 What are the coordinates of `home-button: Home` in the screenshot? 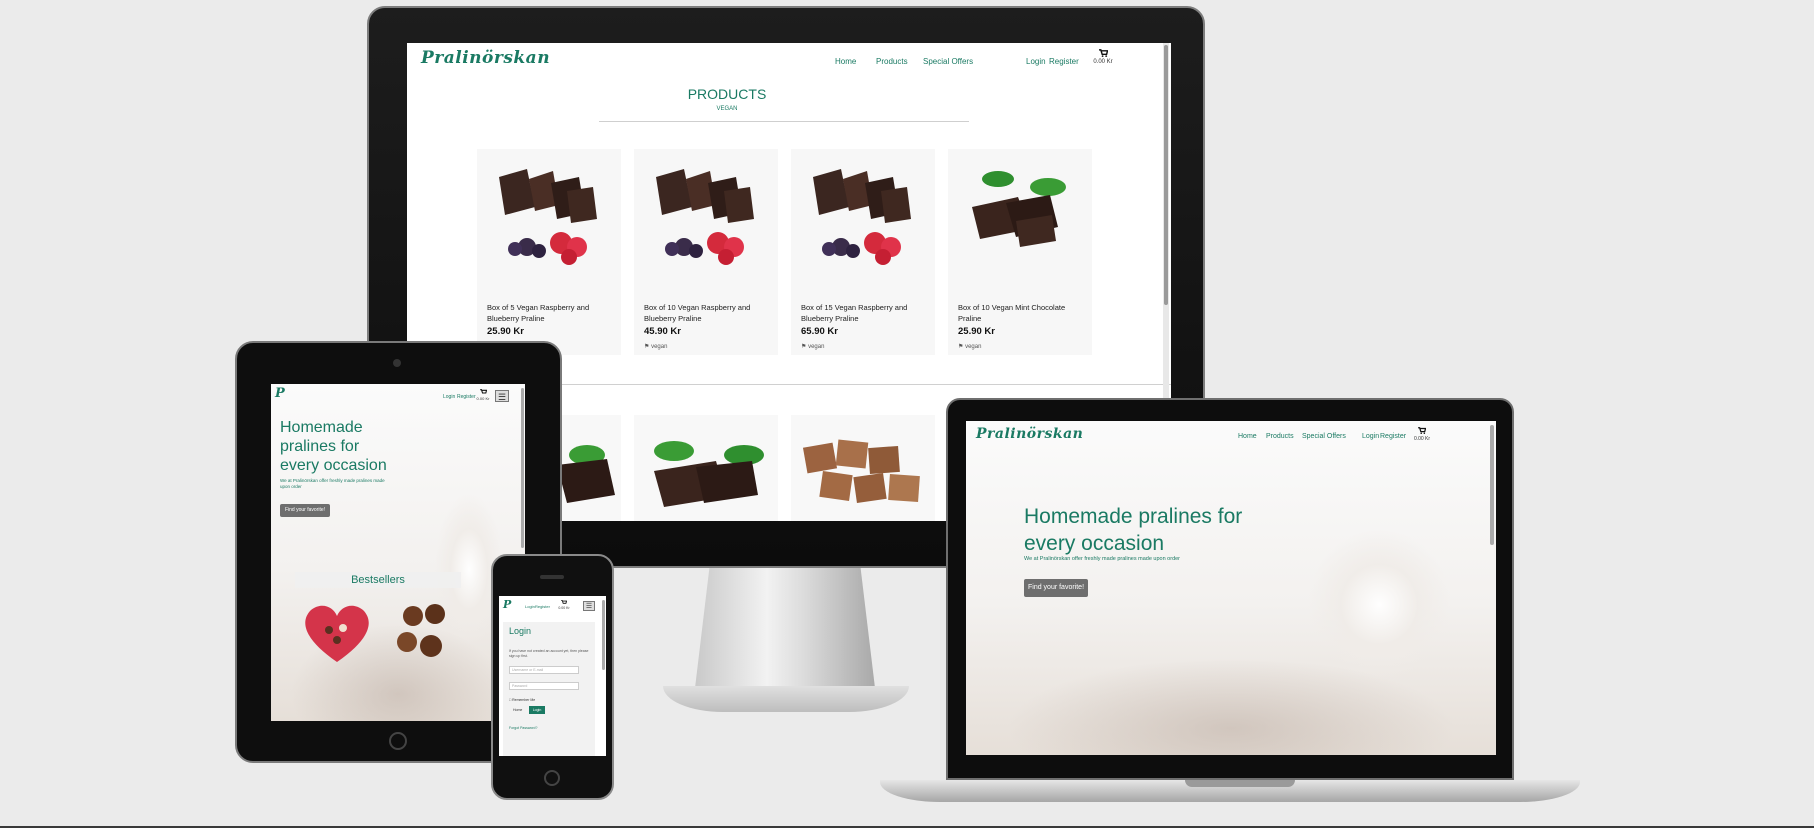 It's located at (517, 710).